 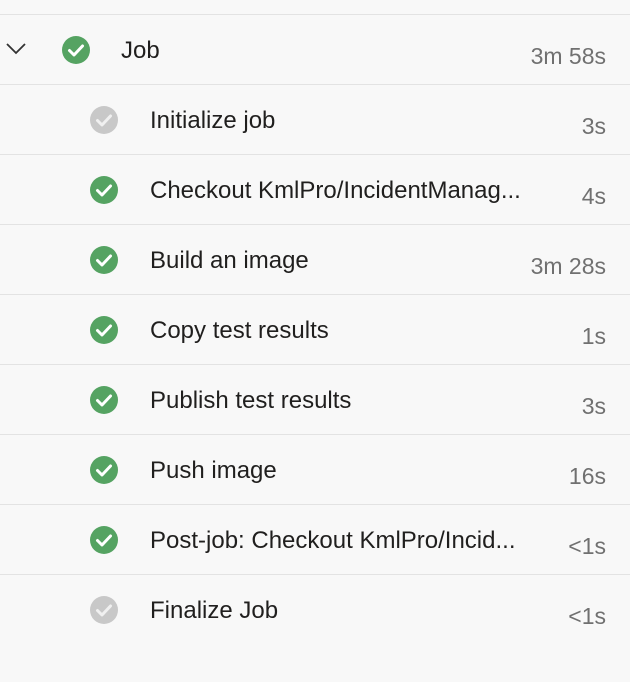 I want to click on step-duration: 3m 28s, so click(x=568, y=266).